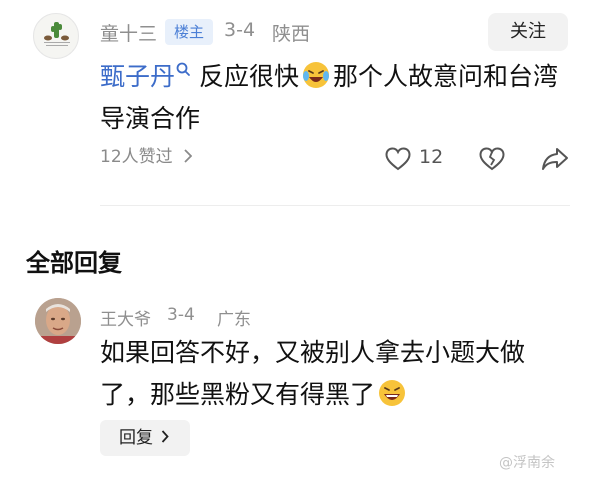 The height and width of the screenshot is (483, 600). I want to click on grinning-emoji-icon, so click(392, 393).